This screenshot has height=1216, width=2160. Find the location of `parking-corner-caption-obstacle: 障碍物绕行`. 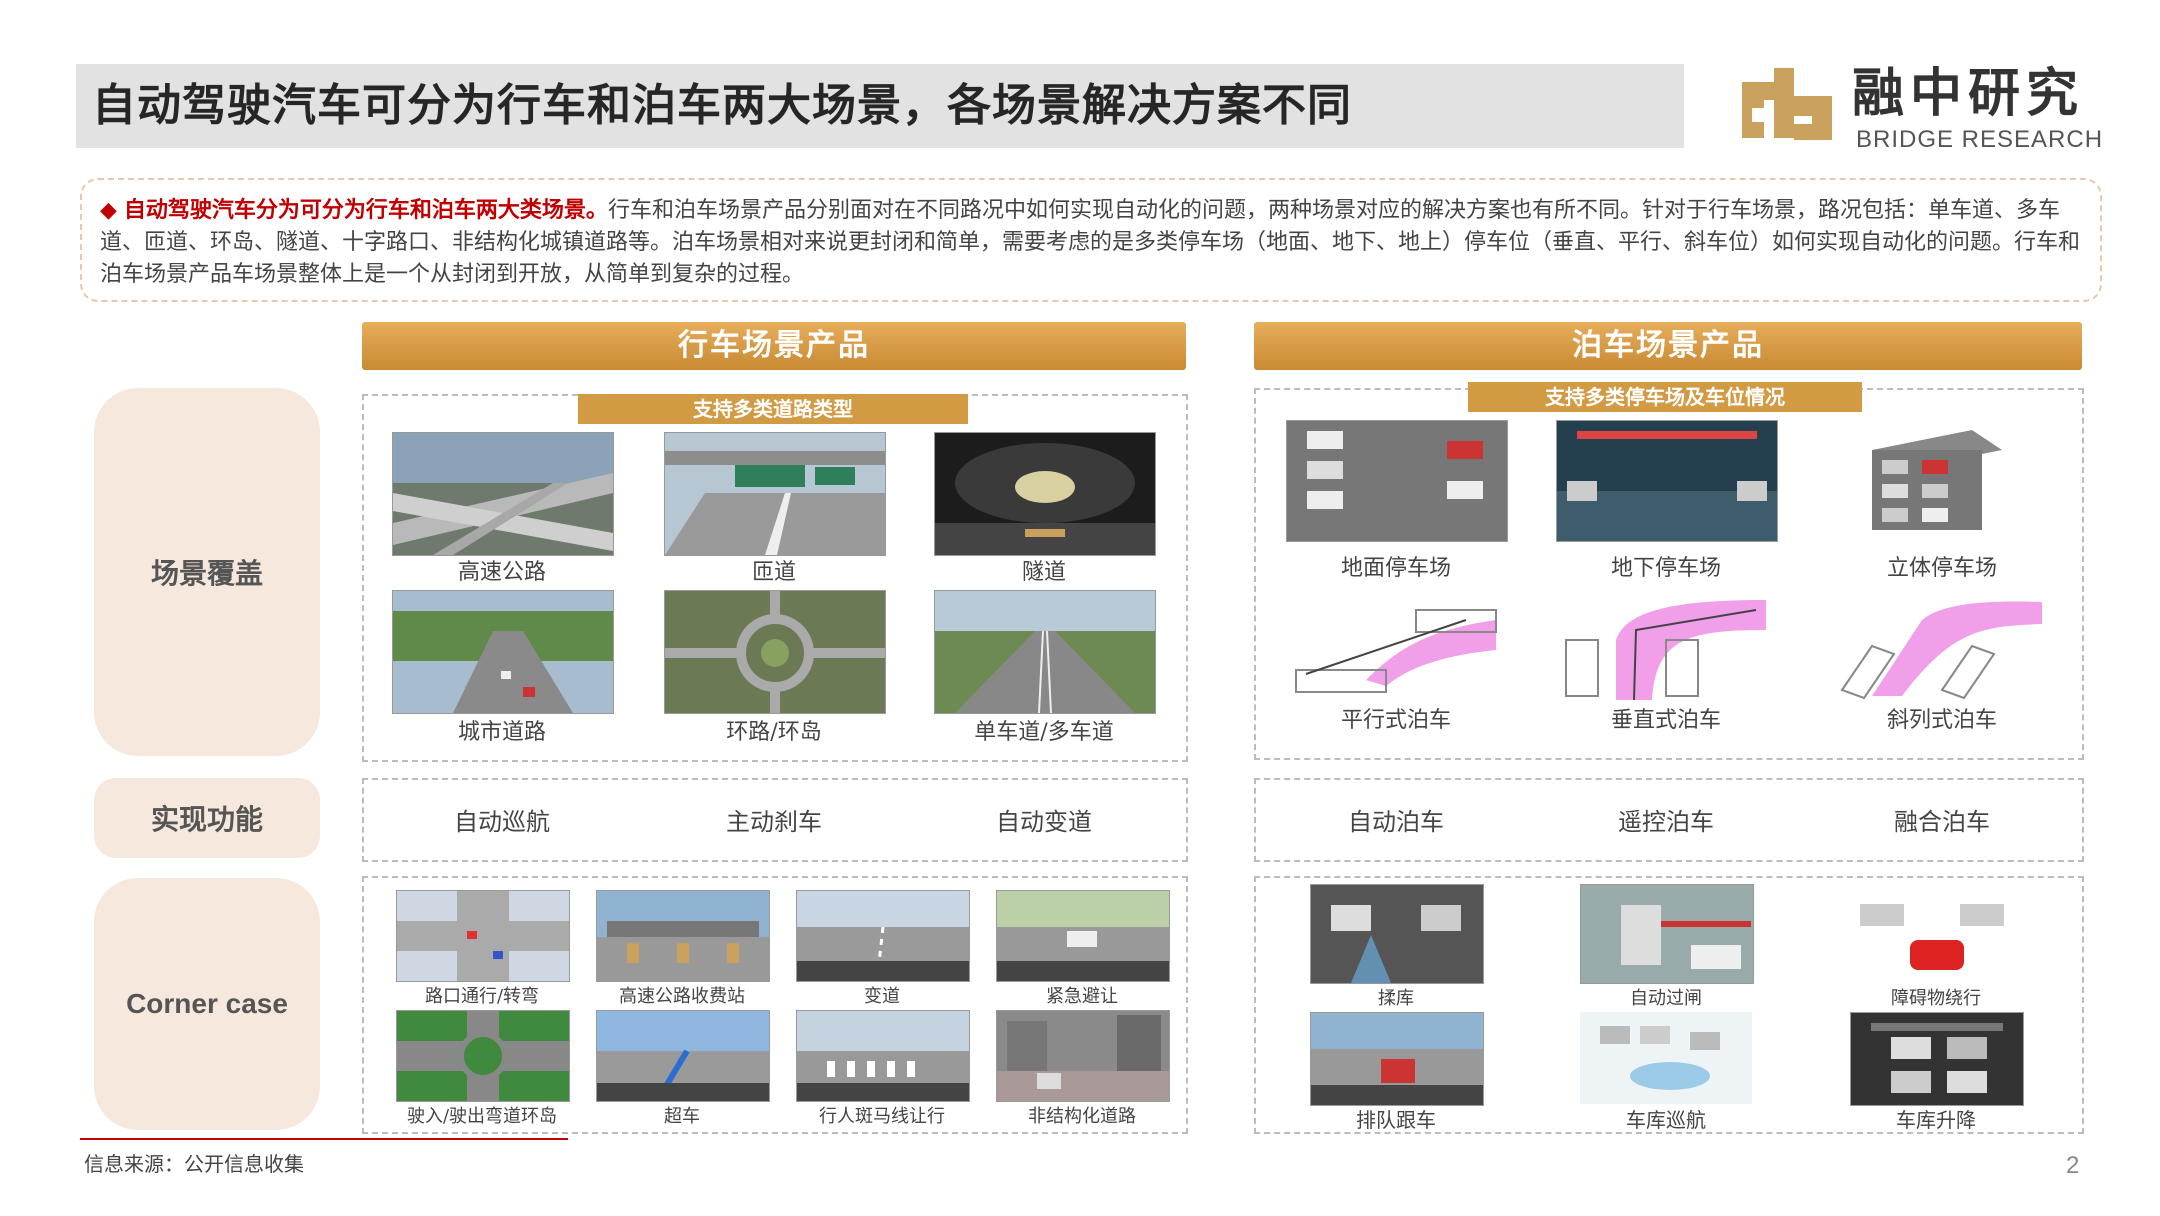

parking-corner-caption-obstacle: 障碍物绕行 is located at coordinates (1936, 998).